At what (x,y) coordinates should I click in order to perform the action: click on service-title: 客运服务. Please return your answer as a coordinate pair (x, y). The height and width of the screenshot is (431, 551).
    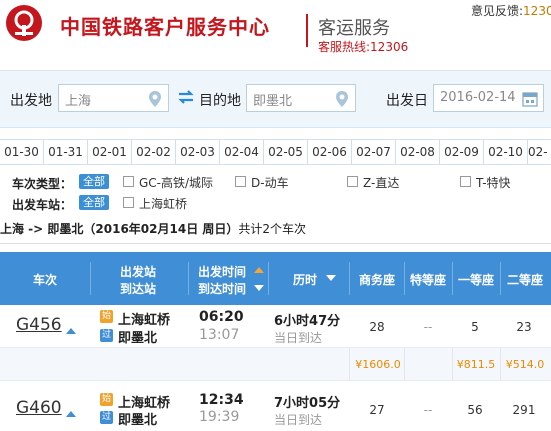
    Looking at the image, I should click on (354, 28).